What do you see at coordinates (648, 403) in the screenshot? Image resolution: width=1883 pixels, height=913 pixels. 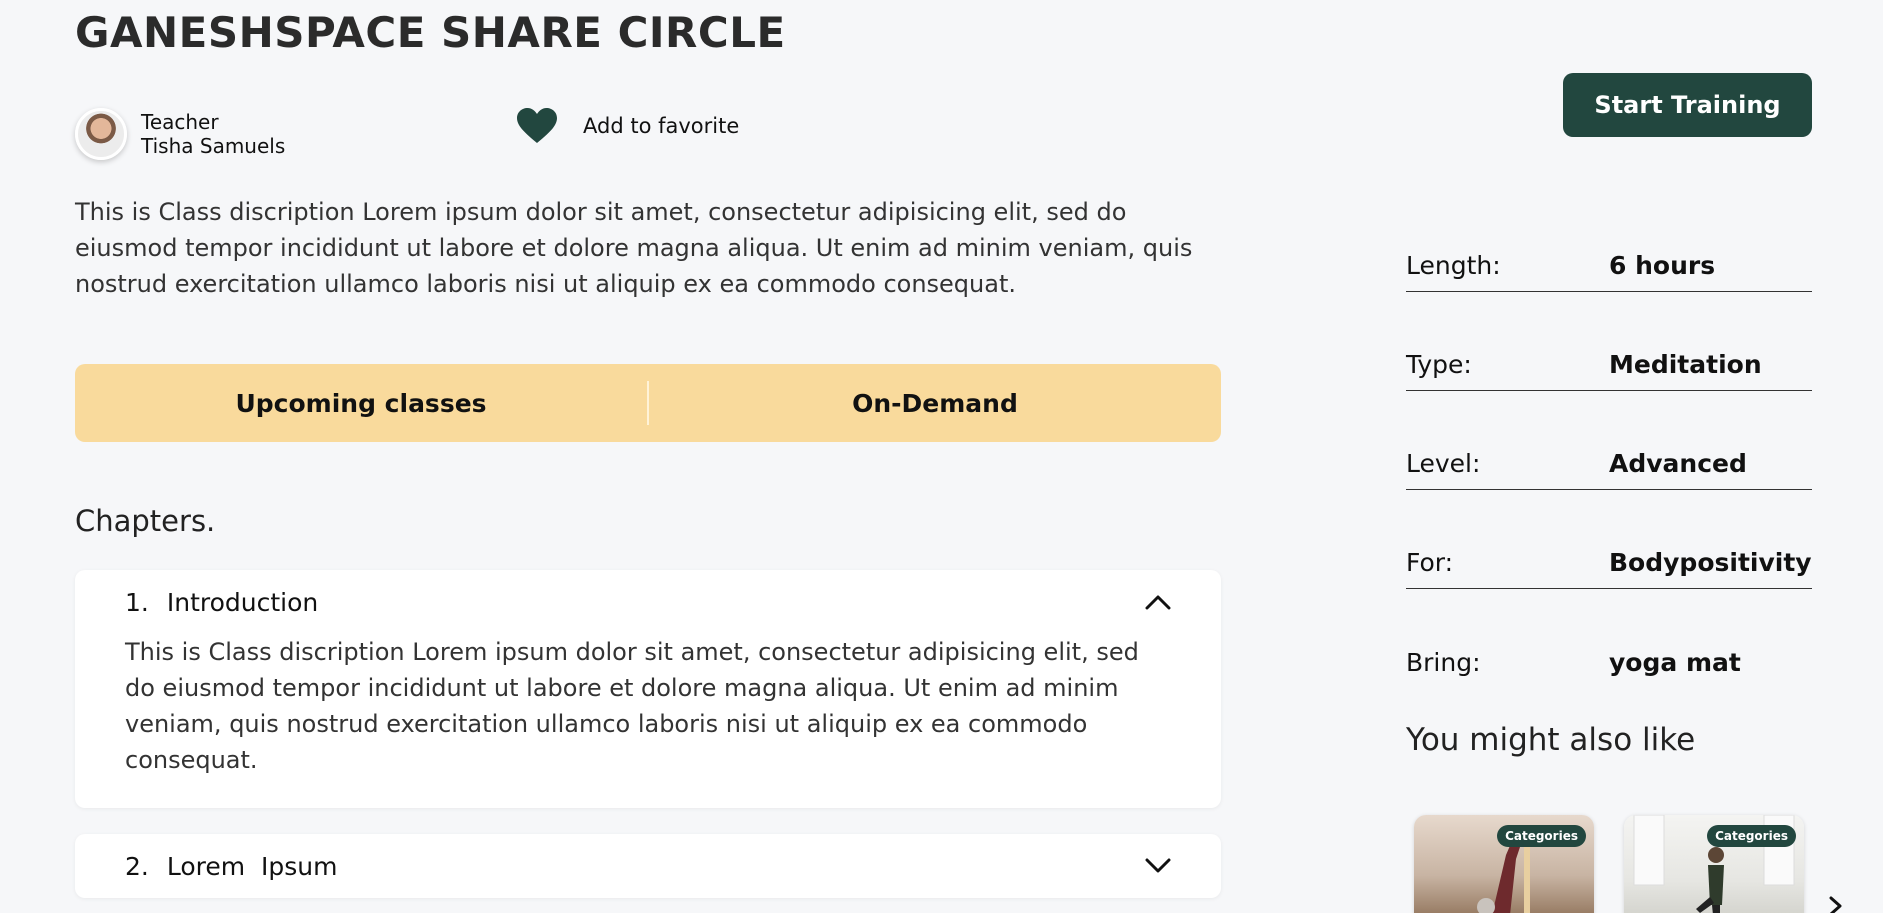 I see `class-tabs: Upcoming classes On-Demand` at bounding box center [648, 403].